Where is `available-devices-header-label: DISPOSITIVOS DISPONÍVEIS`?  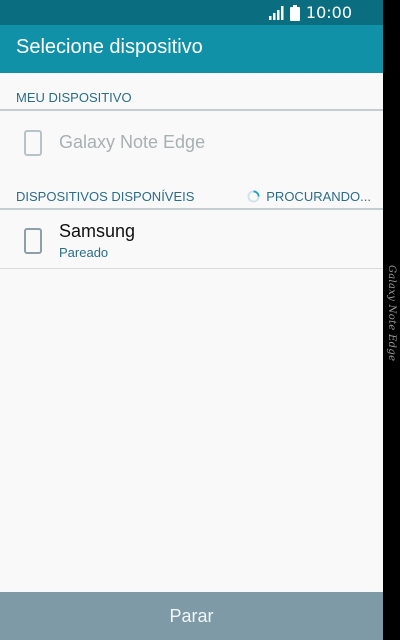
available-devices-header-label: DISPOSITIVOS DISPONÍVEIS is located at coordinates (105, 196).